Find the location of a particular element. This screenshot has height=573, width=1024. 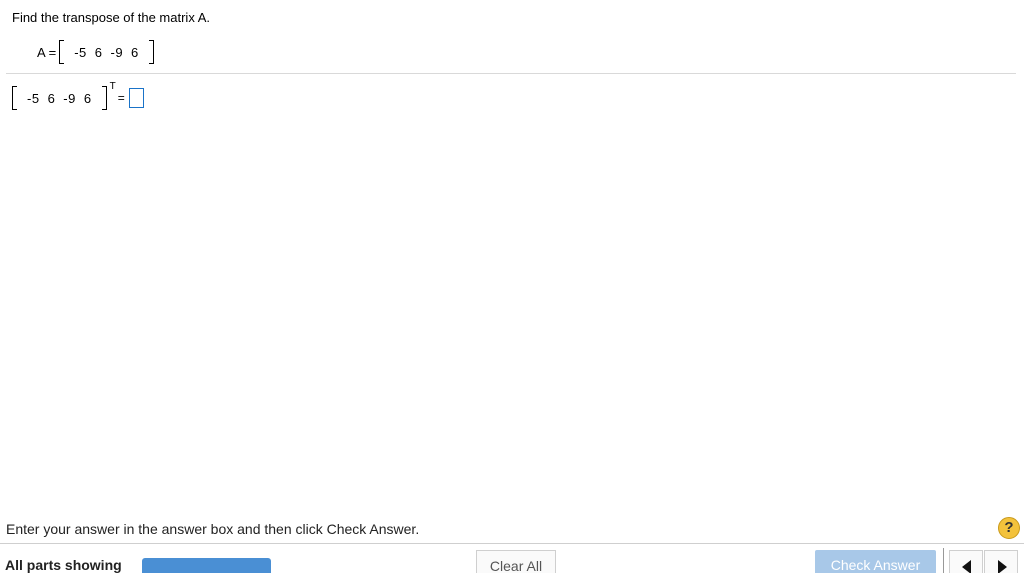

transpose-expression: -5 6 -9 6 T = is located at coordinates (78, 95).